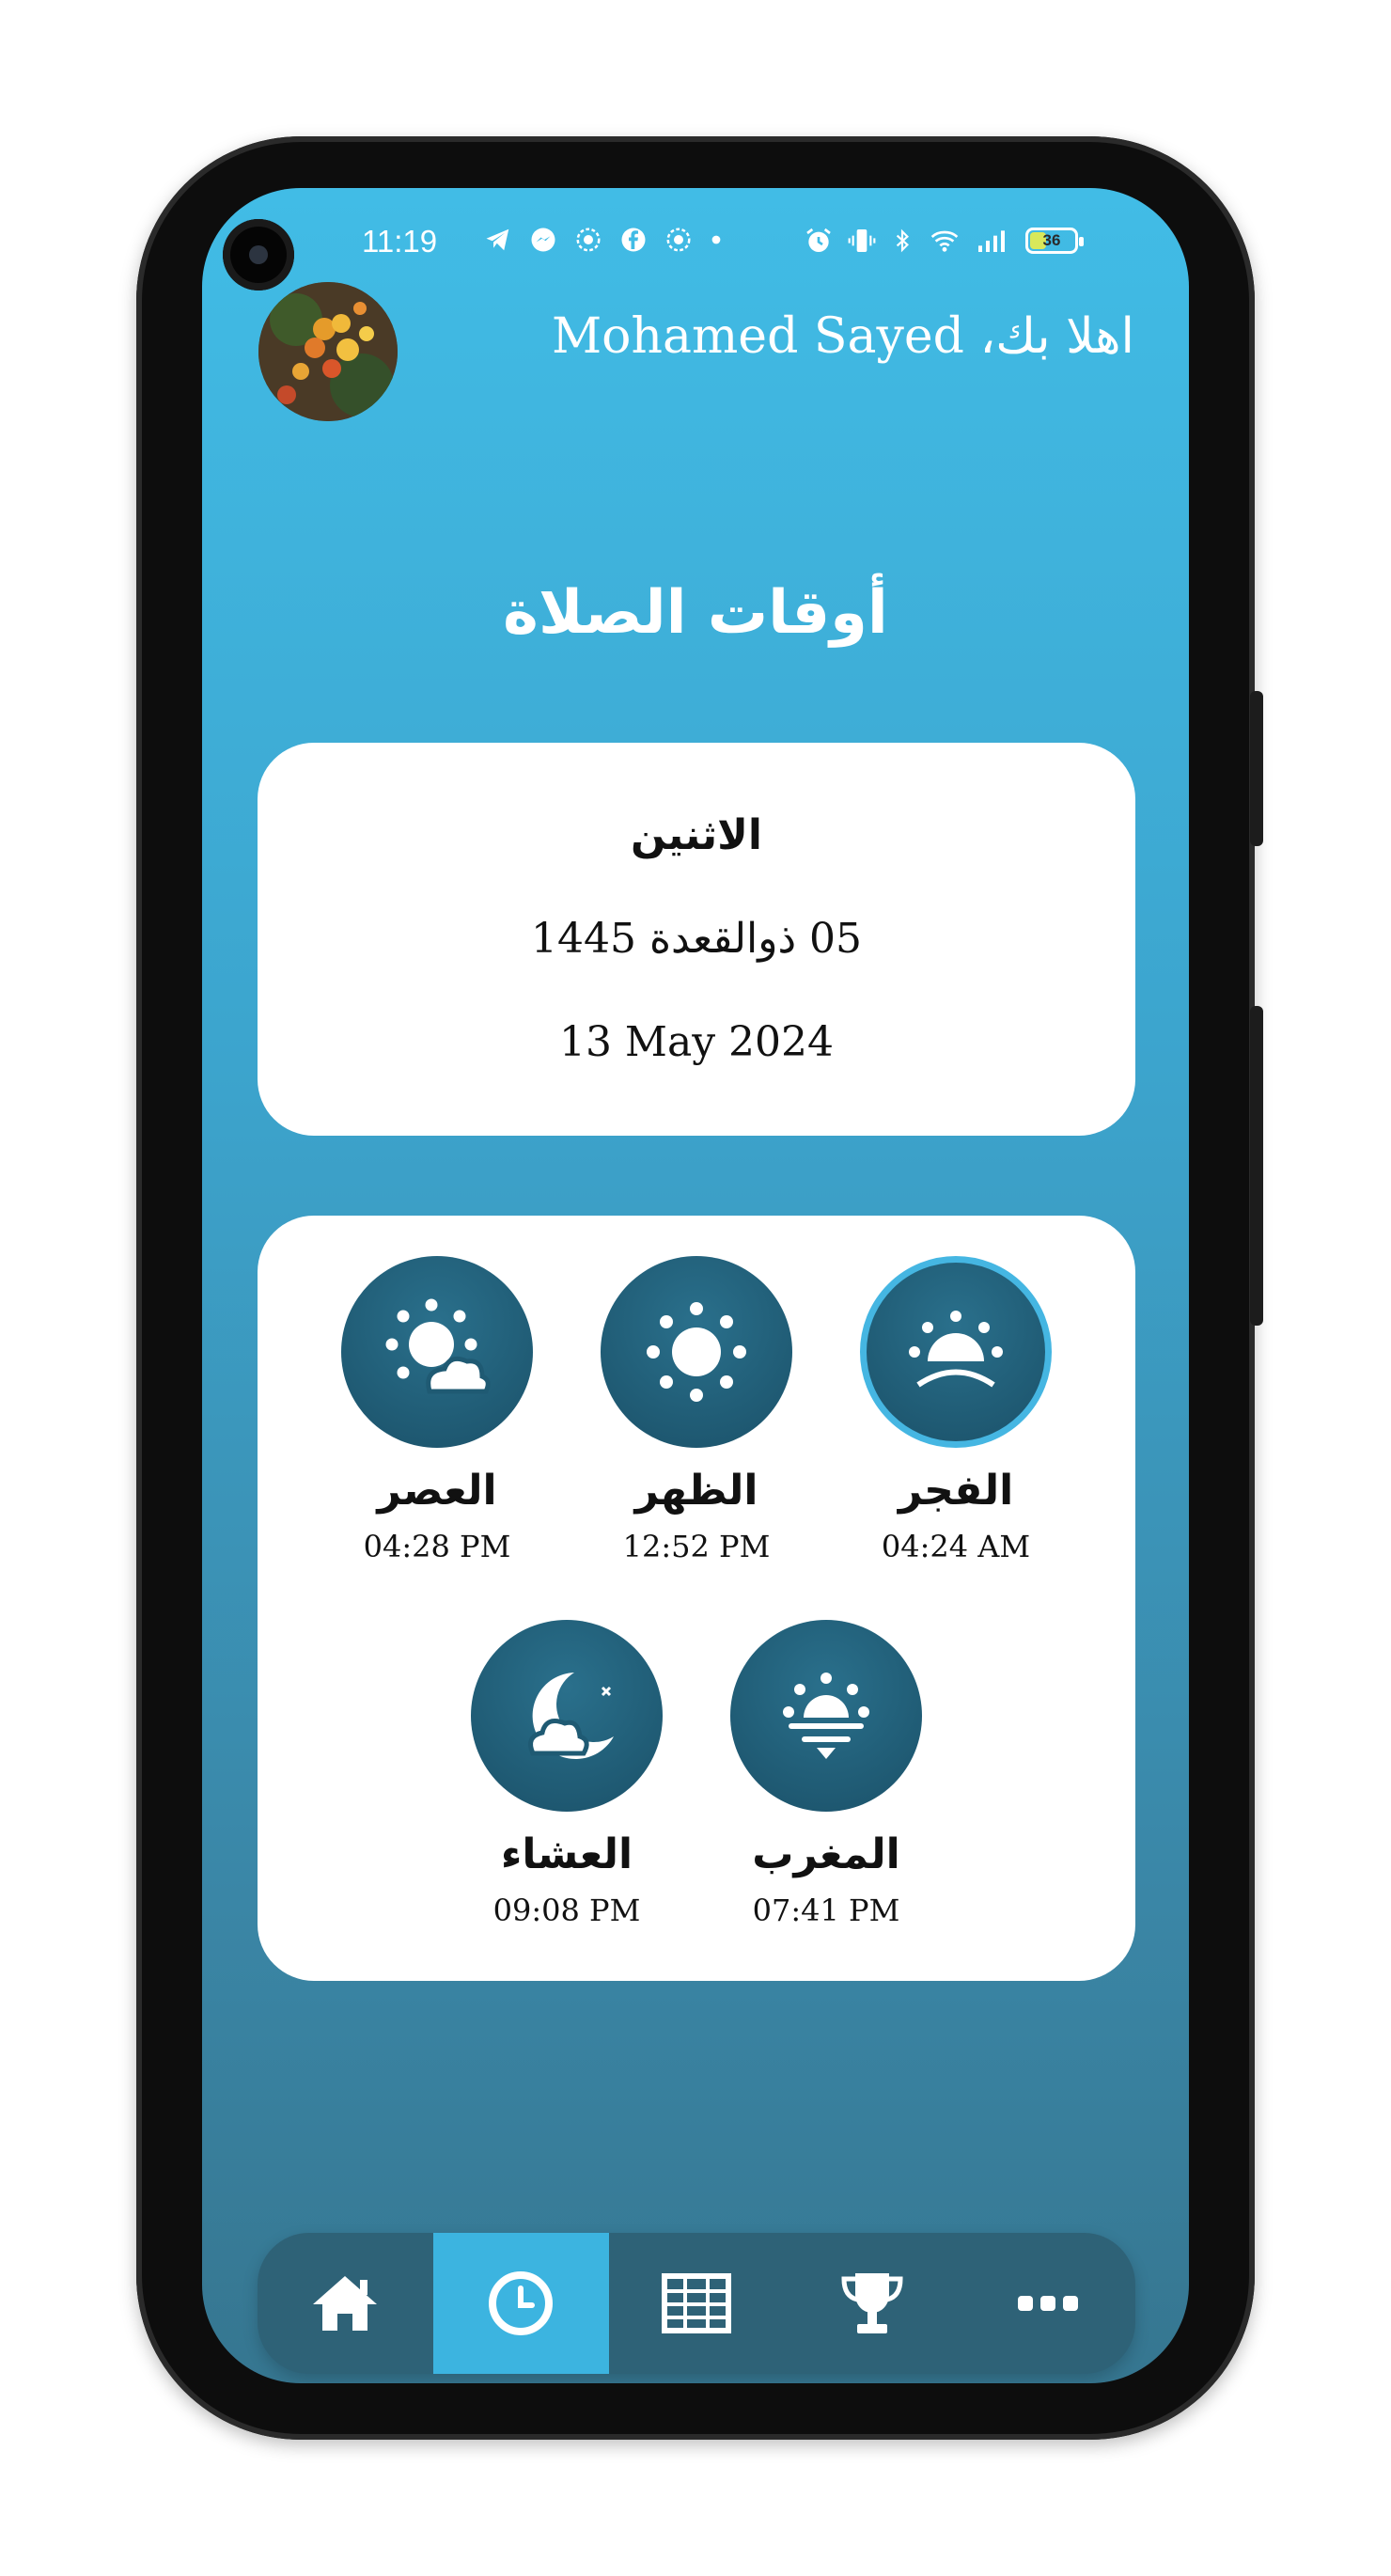 The image size is (1391, 2576). Describe the element at coordinates (696, 1042) in the screenshot. I see `gregorian-date: 13 May 2024` at that location.